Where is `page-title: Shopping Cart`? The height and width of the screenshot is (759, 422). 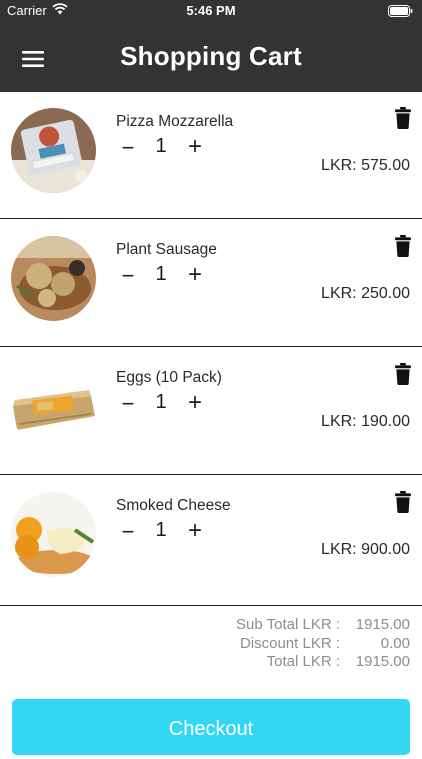 page-title: Shopping Cart is located at coordinates (211, 56).